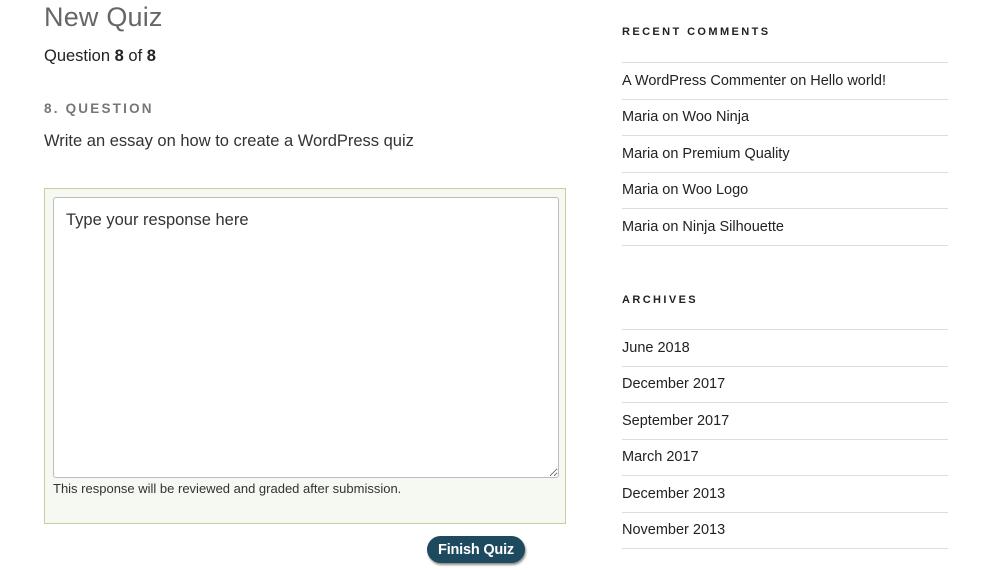  What do you see at coordinates (785, 118) in the screenshot?
I see `recent-comment-item: Maria on Woo Ninja` at bounding box center [785, 118].